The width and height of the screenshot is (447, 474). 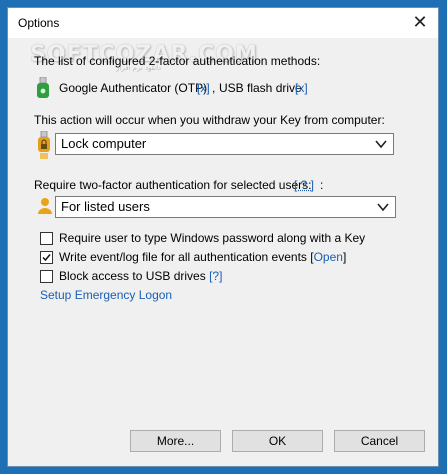 I want to click on method-usb-flash-drive: USB flash drive, so click(x=260, y=88).